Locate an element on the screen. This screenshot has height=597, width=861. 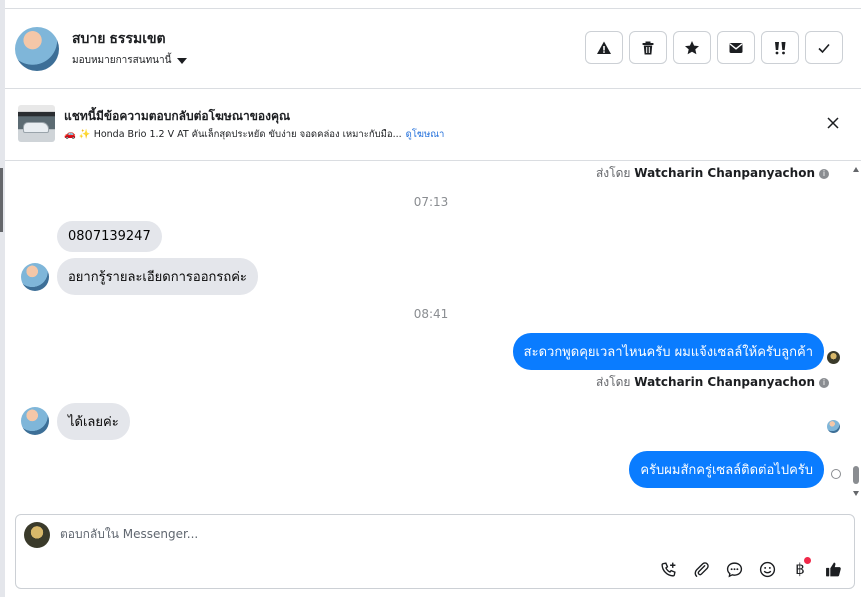
view-ad-link: ดูโฆษณา is located at coordinates (425, 134).